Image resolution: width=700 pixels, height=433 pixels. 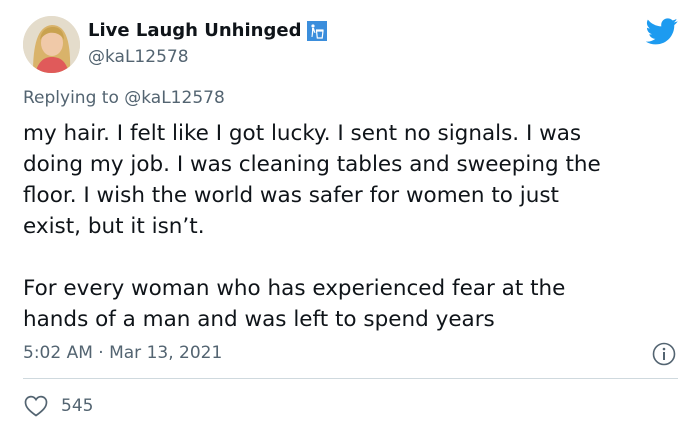 What do you see at coordinates (350, 378) in the screenshot?
I see `divider` at bounding box center [350, 378].